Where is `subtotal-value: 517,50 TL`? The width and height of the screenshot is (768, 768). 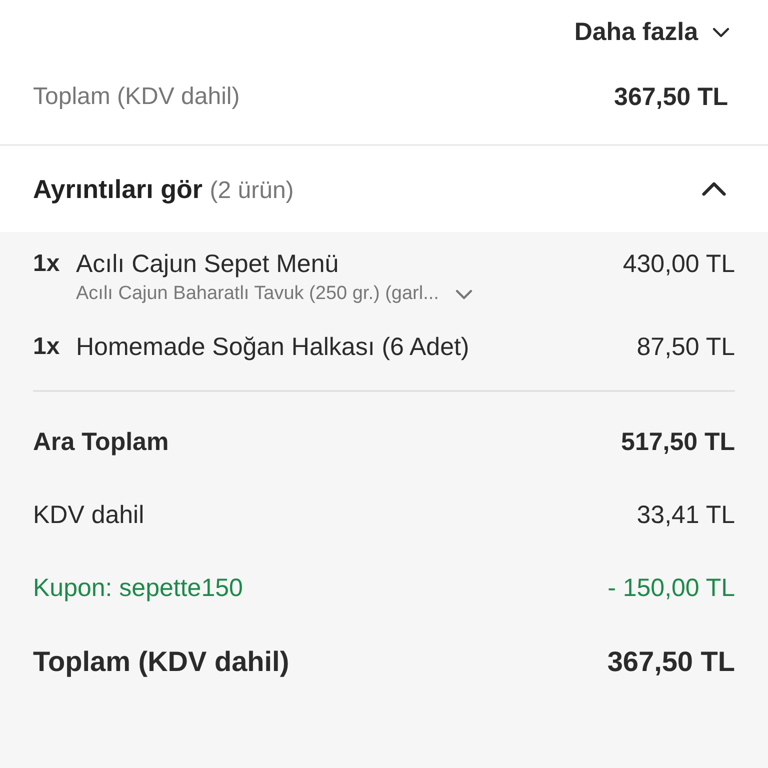
subtotal-value: 517,50 TL is located at coordinates (678, 442).